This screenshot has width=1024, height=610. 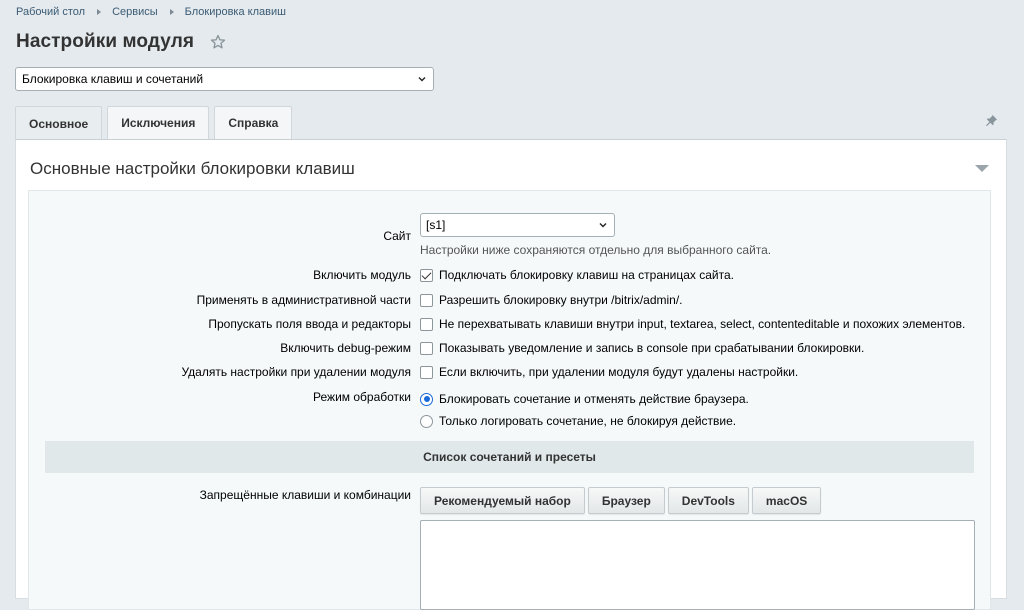 What do you see at coordinates (224, 79) in the screenshot?
I see `module-select: Блокировка клавиш и сочетаний` at bounding box center [224, 79].